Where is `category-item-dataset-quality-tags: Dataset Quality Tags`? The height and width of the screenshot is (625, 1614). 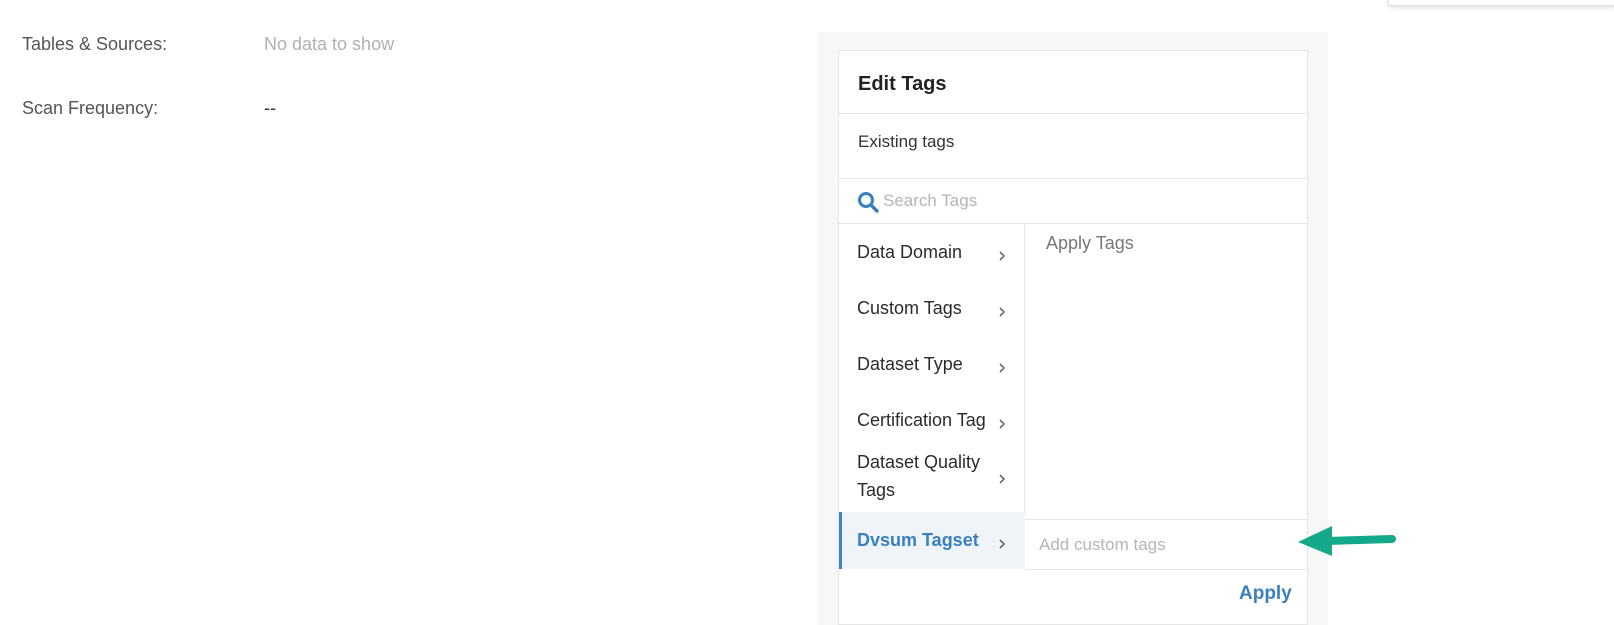 category-item-dataset-quality-tags: Dataset Quality Tags is located at coordinates (932, 476).